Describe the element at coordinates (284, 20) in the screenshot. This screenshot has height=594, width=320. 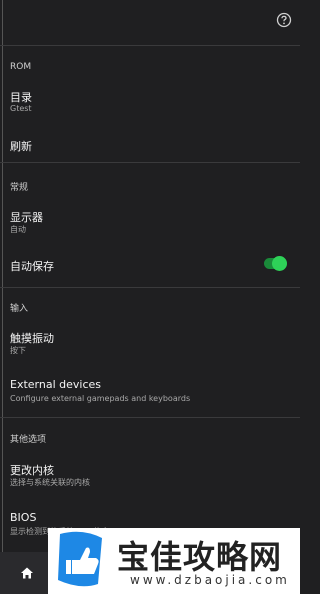
I see `help-circle-icon` at that location.